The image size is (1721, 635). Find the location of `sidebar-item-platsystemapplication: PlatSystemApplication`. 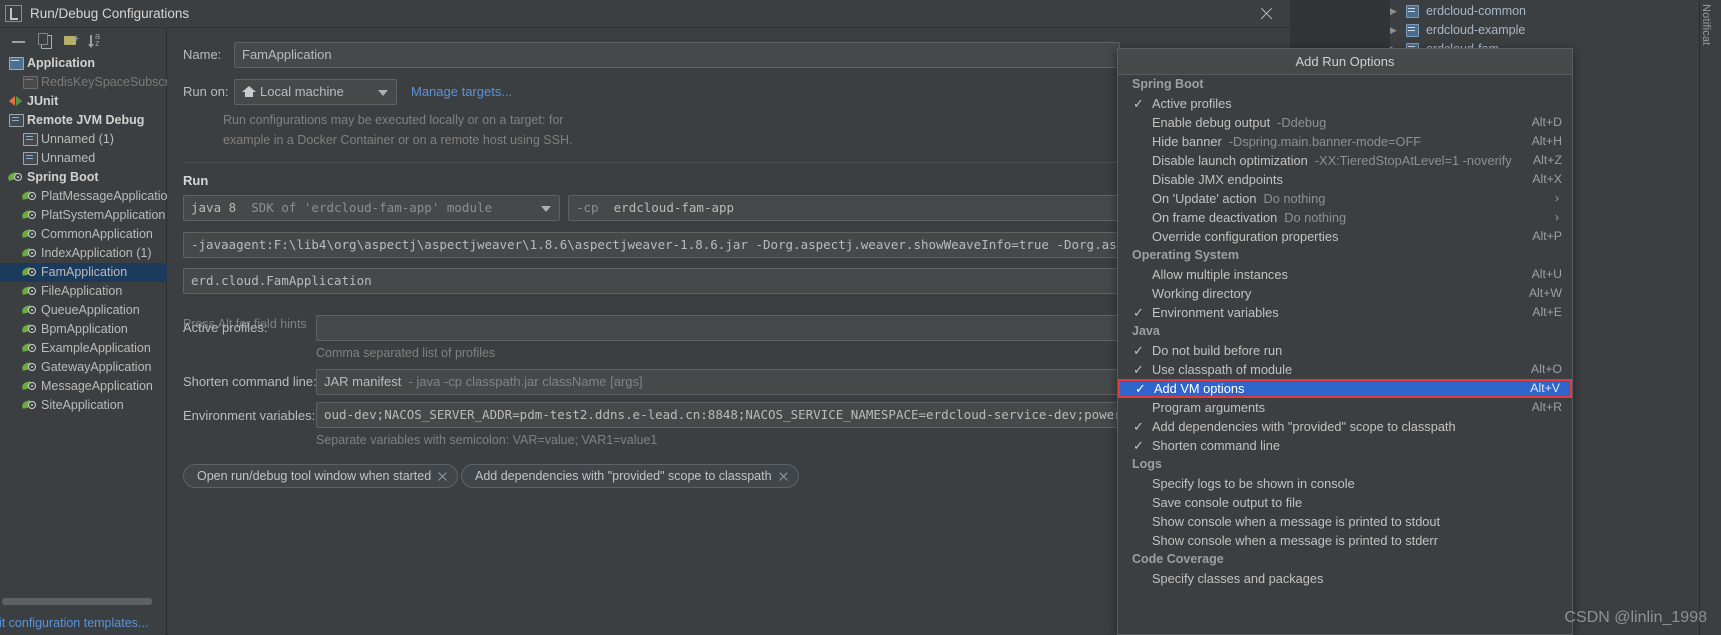

sidebar-item-platsystemapplication: PlatSystemApplication is located at coordinates (83, 215).